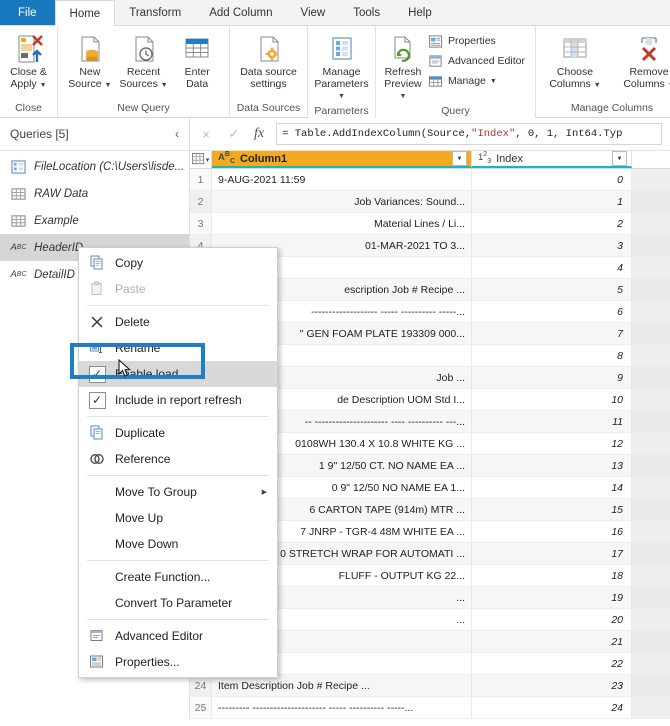 The image size is (670, 726). What do you see at coordinates (27, 12) in the screenshot?
I see `tab-file: File` at bounding box center [27, 12].